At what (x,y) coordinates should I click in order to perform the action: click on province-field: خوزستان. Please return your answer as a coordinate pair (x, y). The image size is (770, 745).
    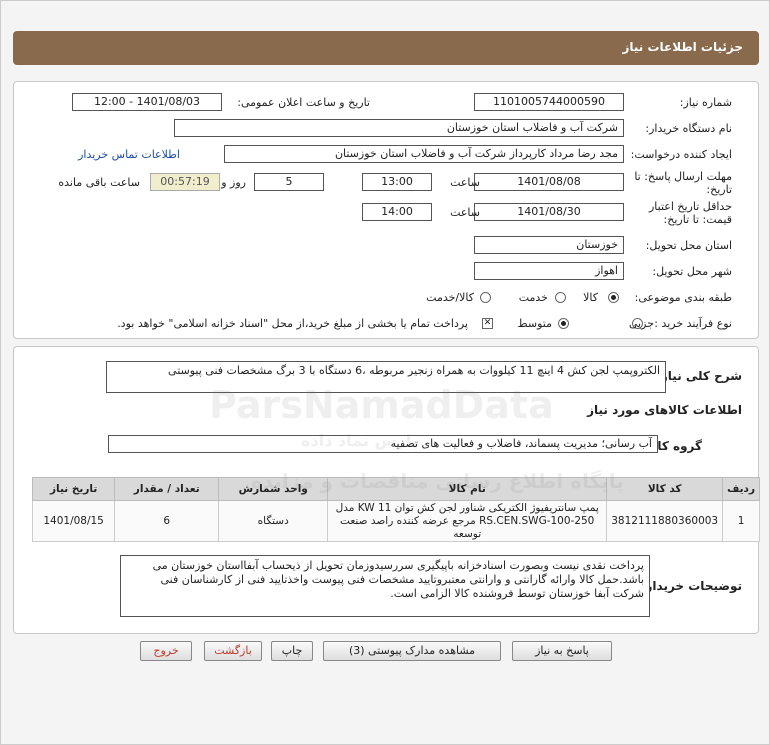
    Looking at the image, I should click on (549, 245).